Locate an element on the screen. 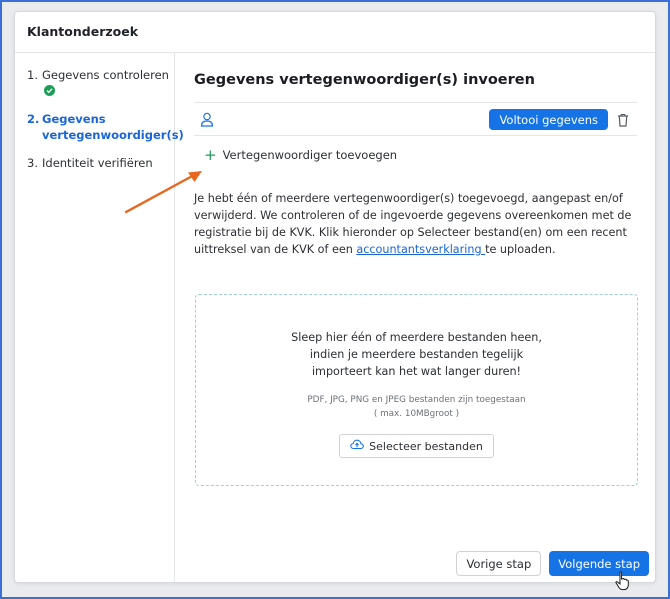 The width and height of the screenshot is (670, 599). max-size: ( max. 10MBgroot ) is located at coordinates (416, 414).